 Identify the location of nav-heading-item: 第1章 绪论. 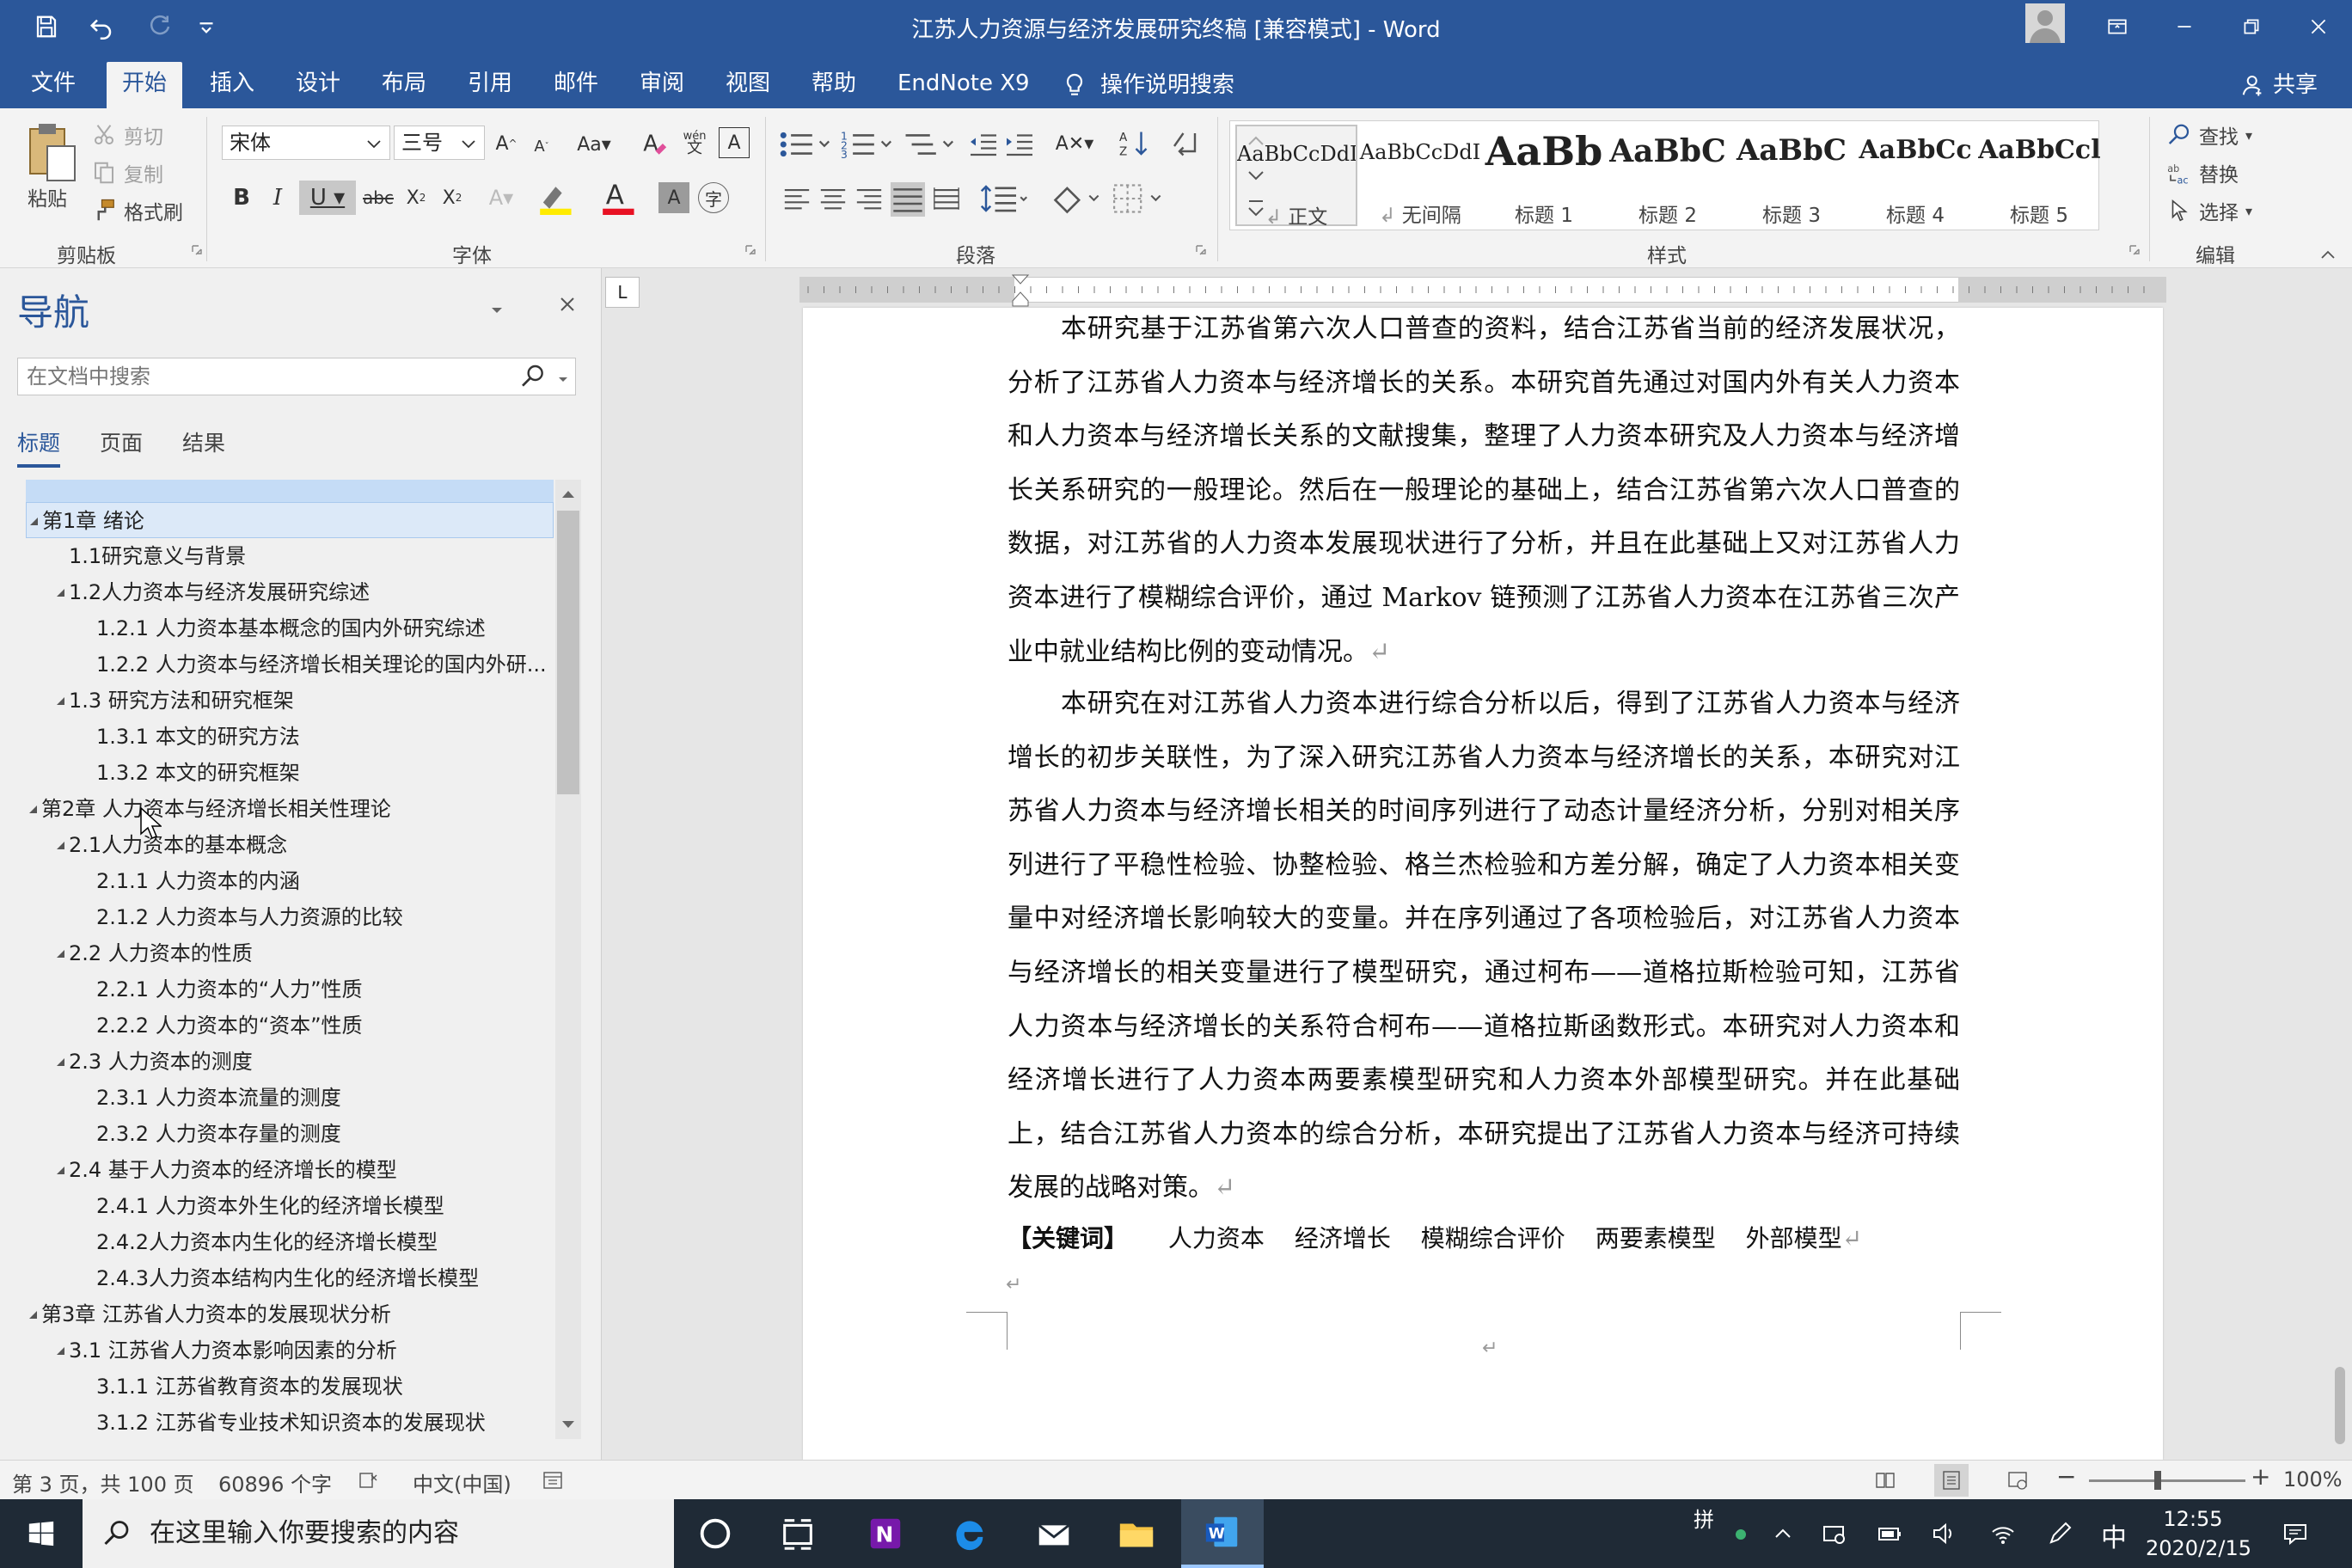
(290, 520).